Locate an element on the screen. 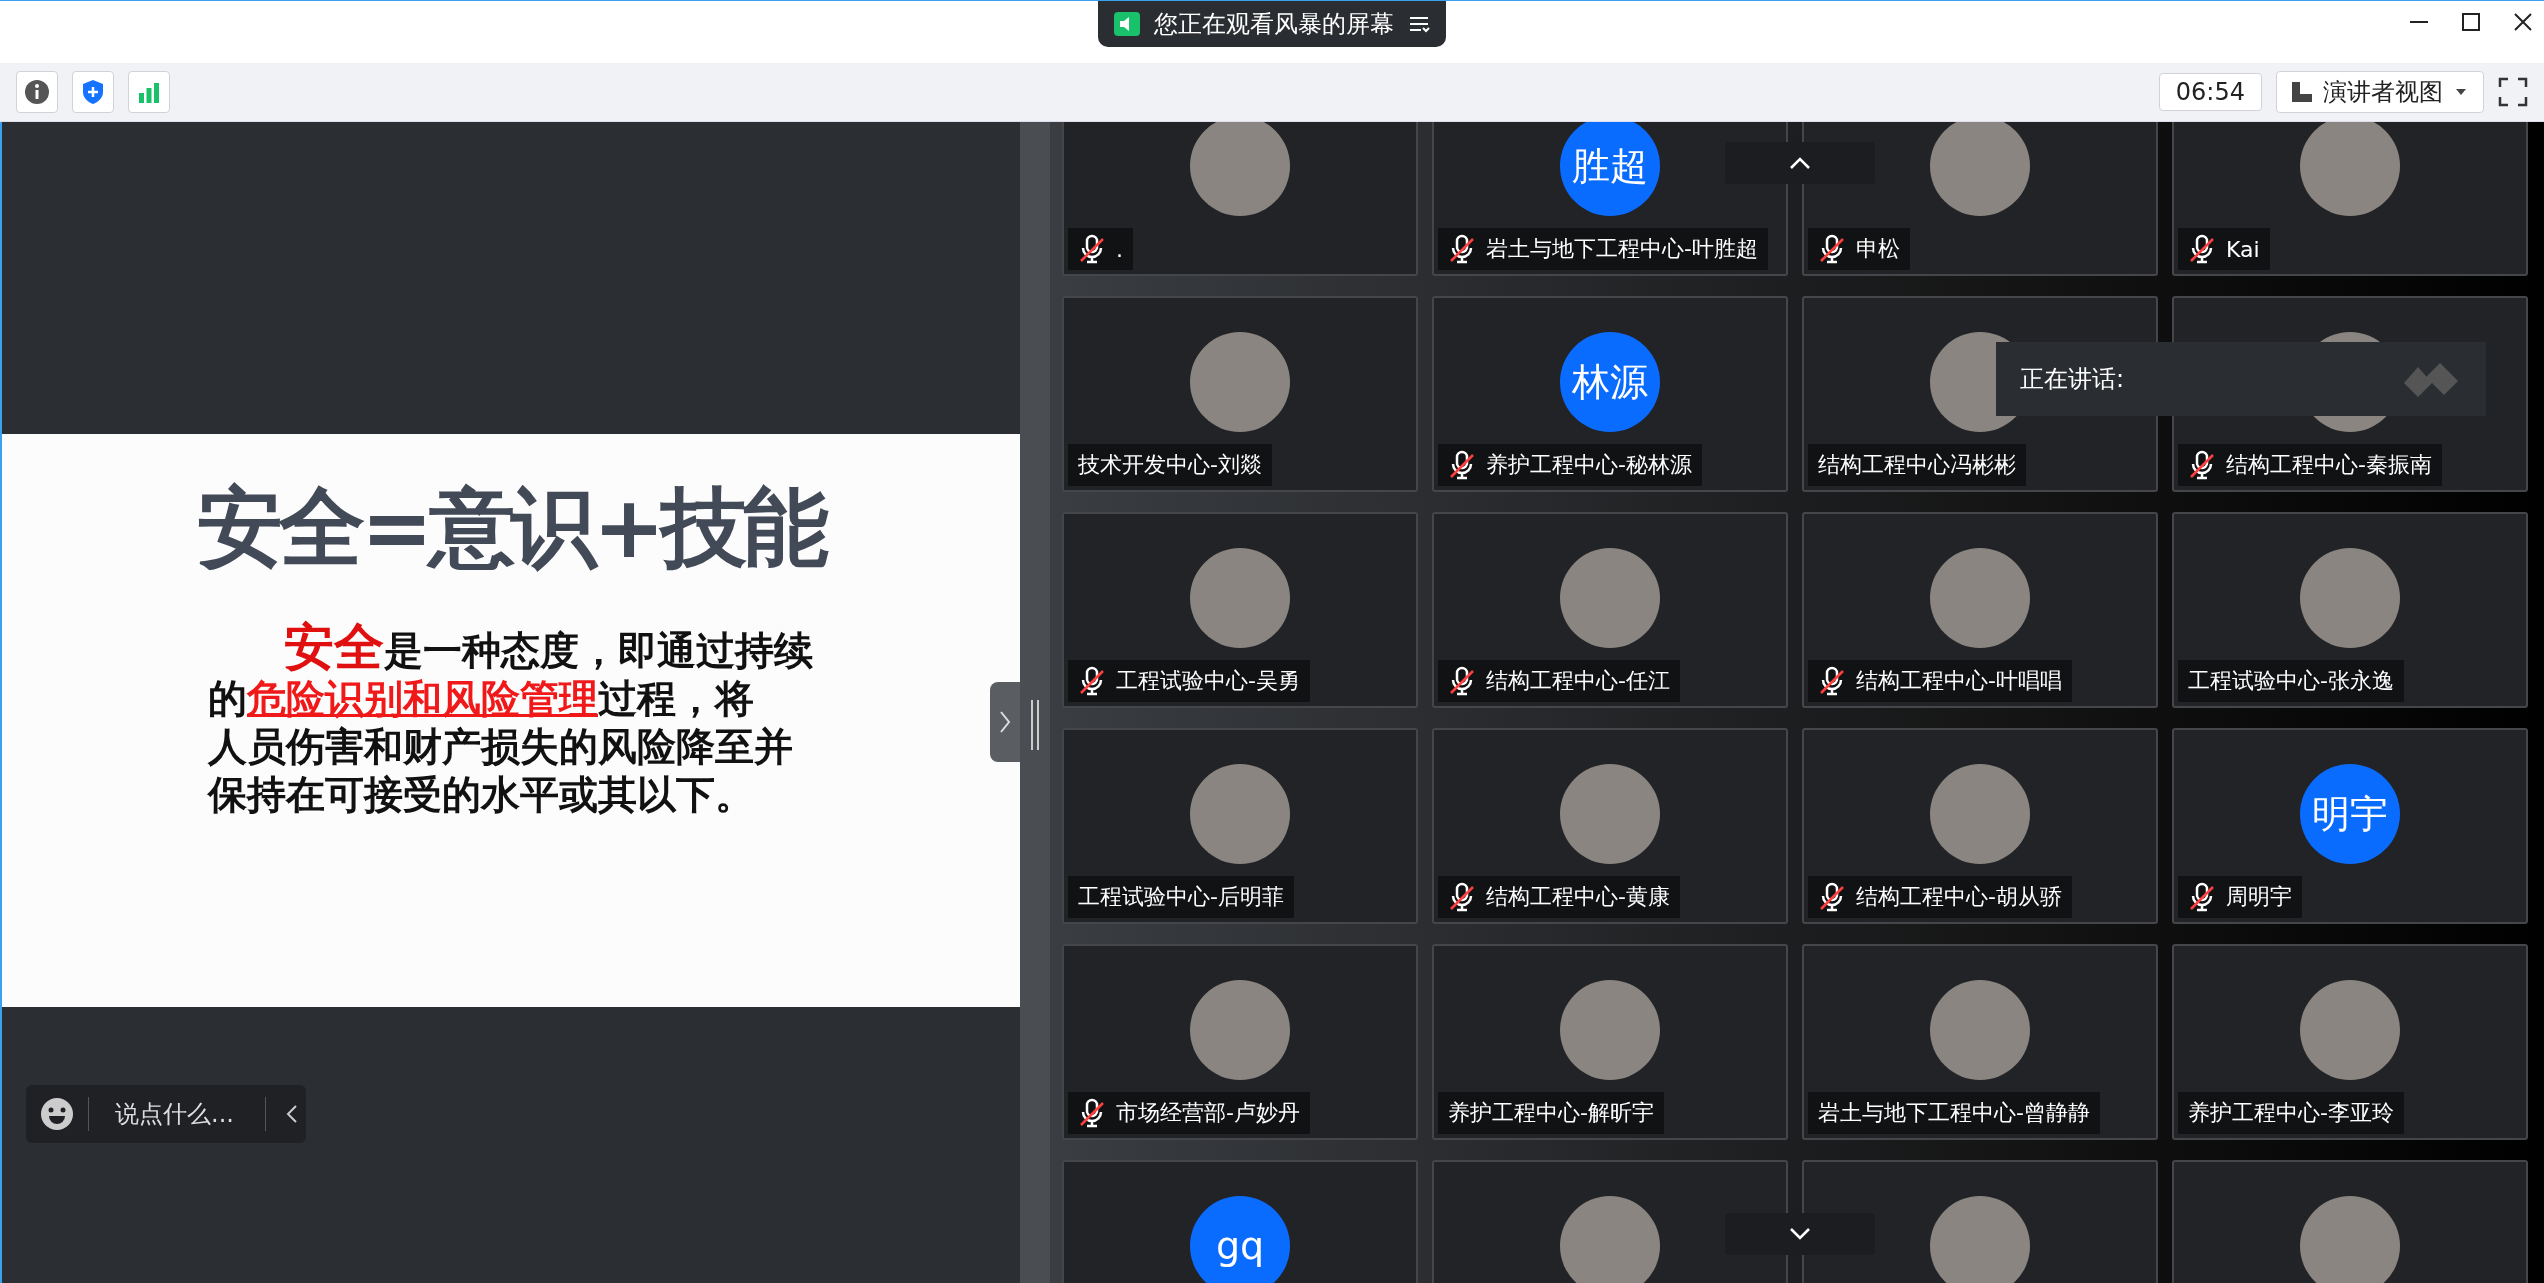 This screenshot has width=2544, height=1283. participant-tile: 明宇 周明宇 is located at coordinates (2350, 826).